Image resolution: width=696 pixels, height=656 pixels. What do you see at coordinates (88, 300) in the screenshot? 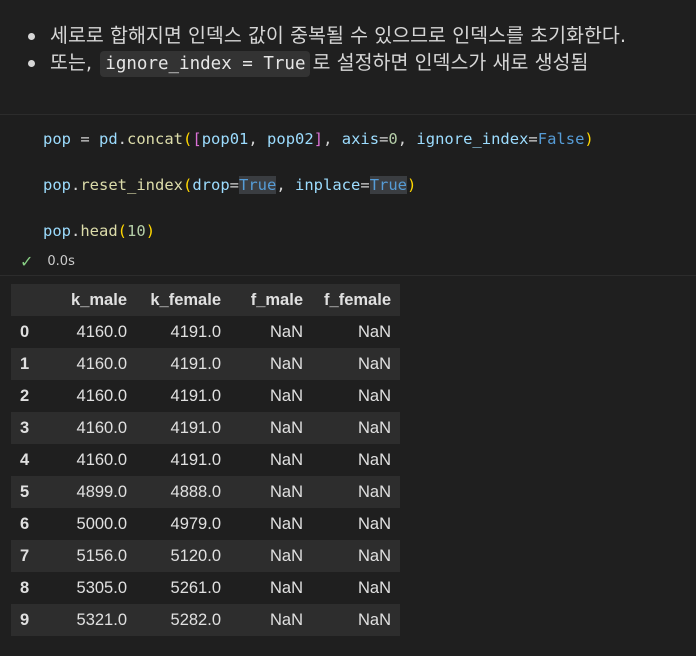
I see `column-header-k-male: k_male` at bounding box center [88, 300].